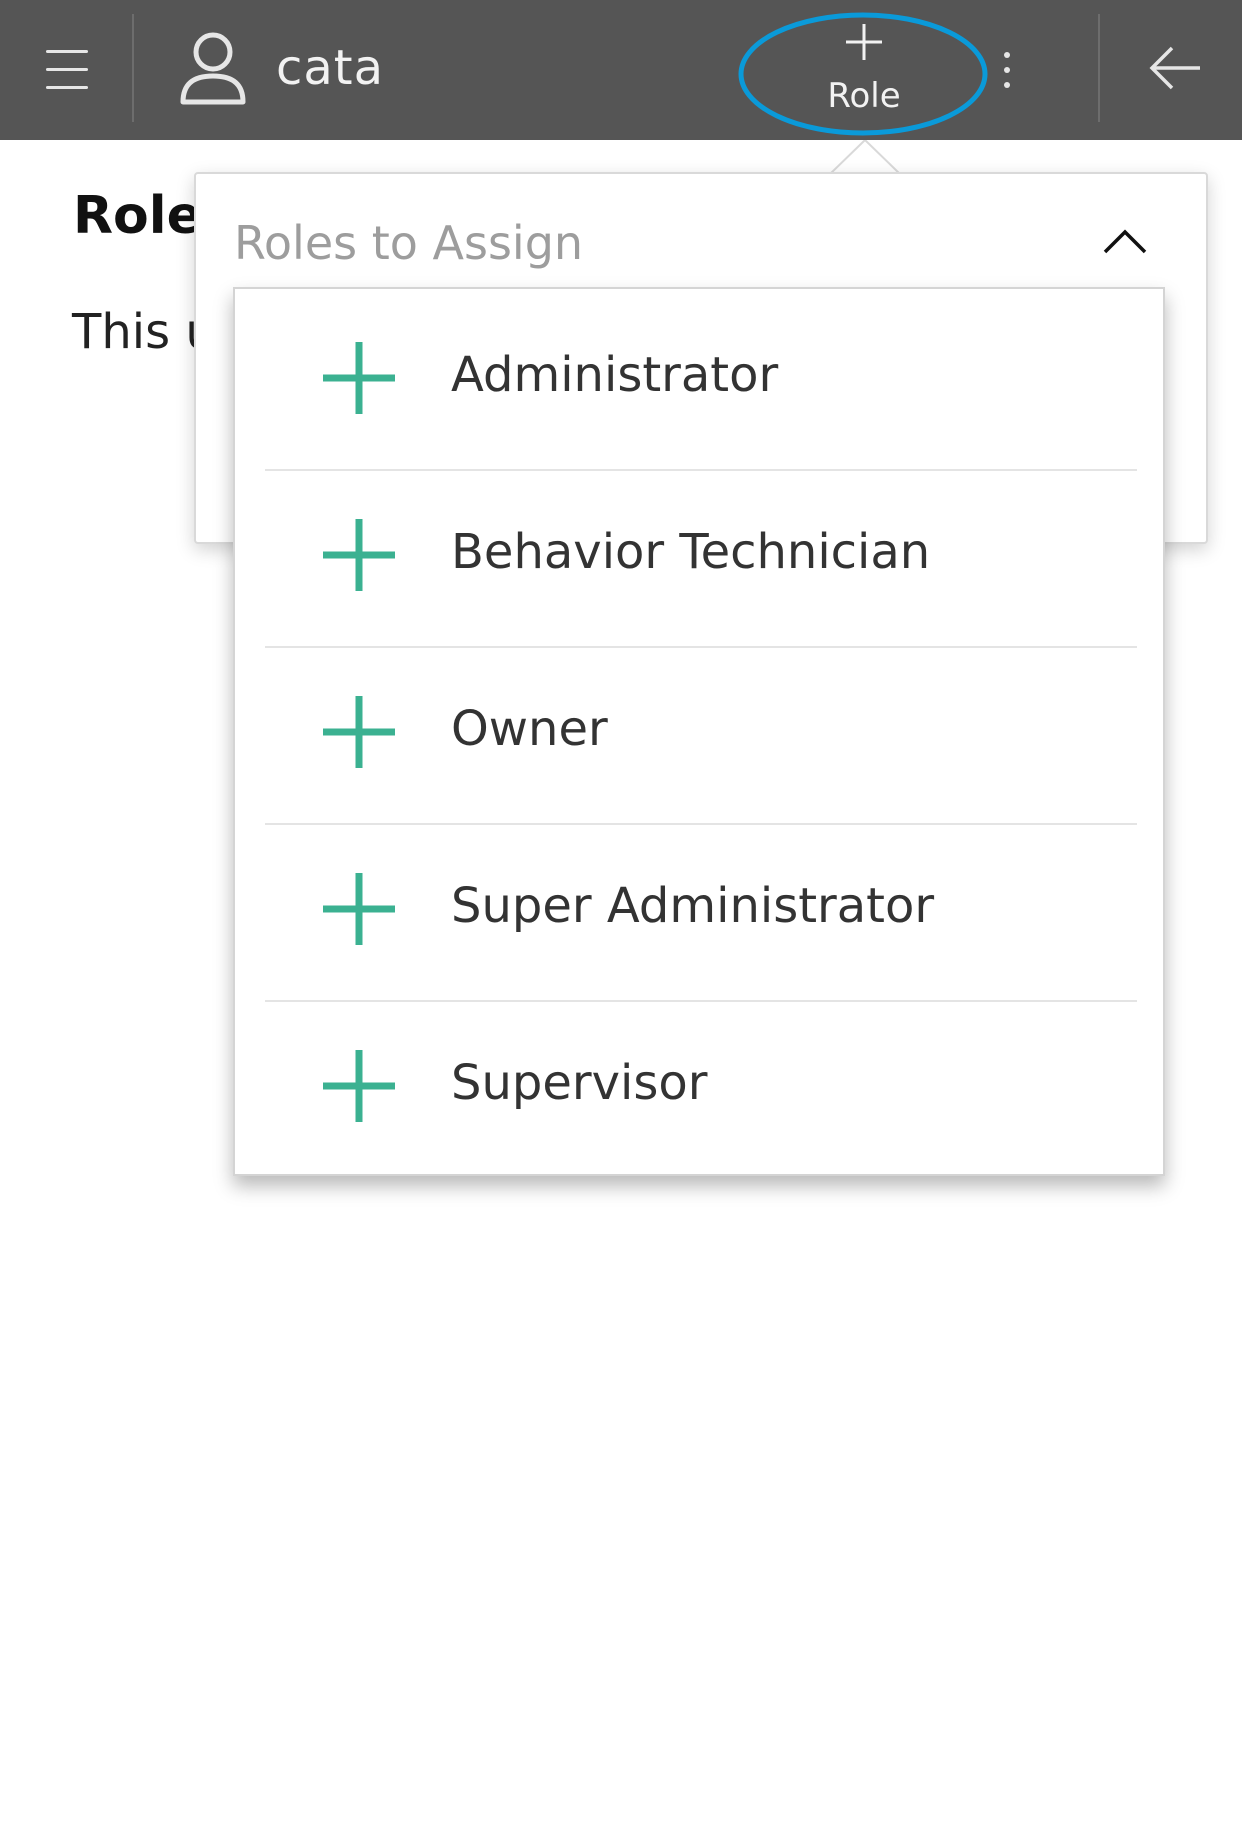 The width and height of the screenshot is (1242, 1842). I want to click on role-option-label: Supervisor, so click(579, 1083).